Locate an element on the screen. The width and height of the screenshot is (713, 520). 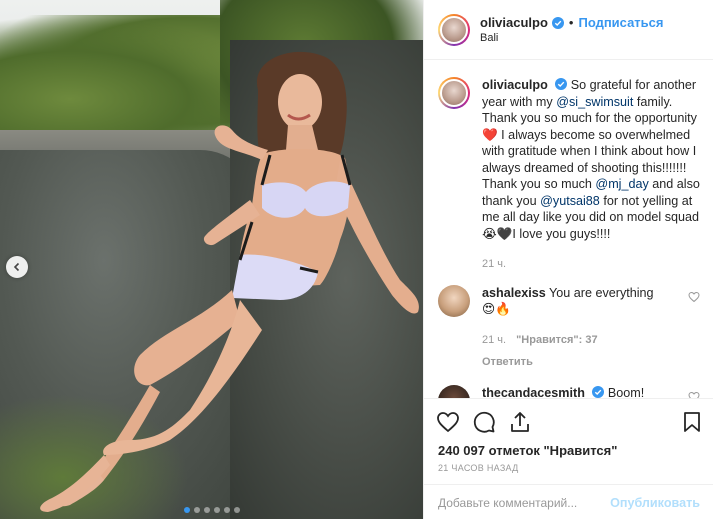
comment-username: thecandacesmith is located at coordinates (533, 392).